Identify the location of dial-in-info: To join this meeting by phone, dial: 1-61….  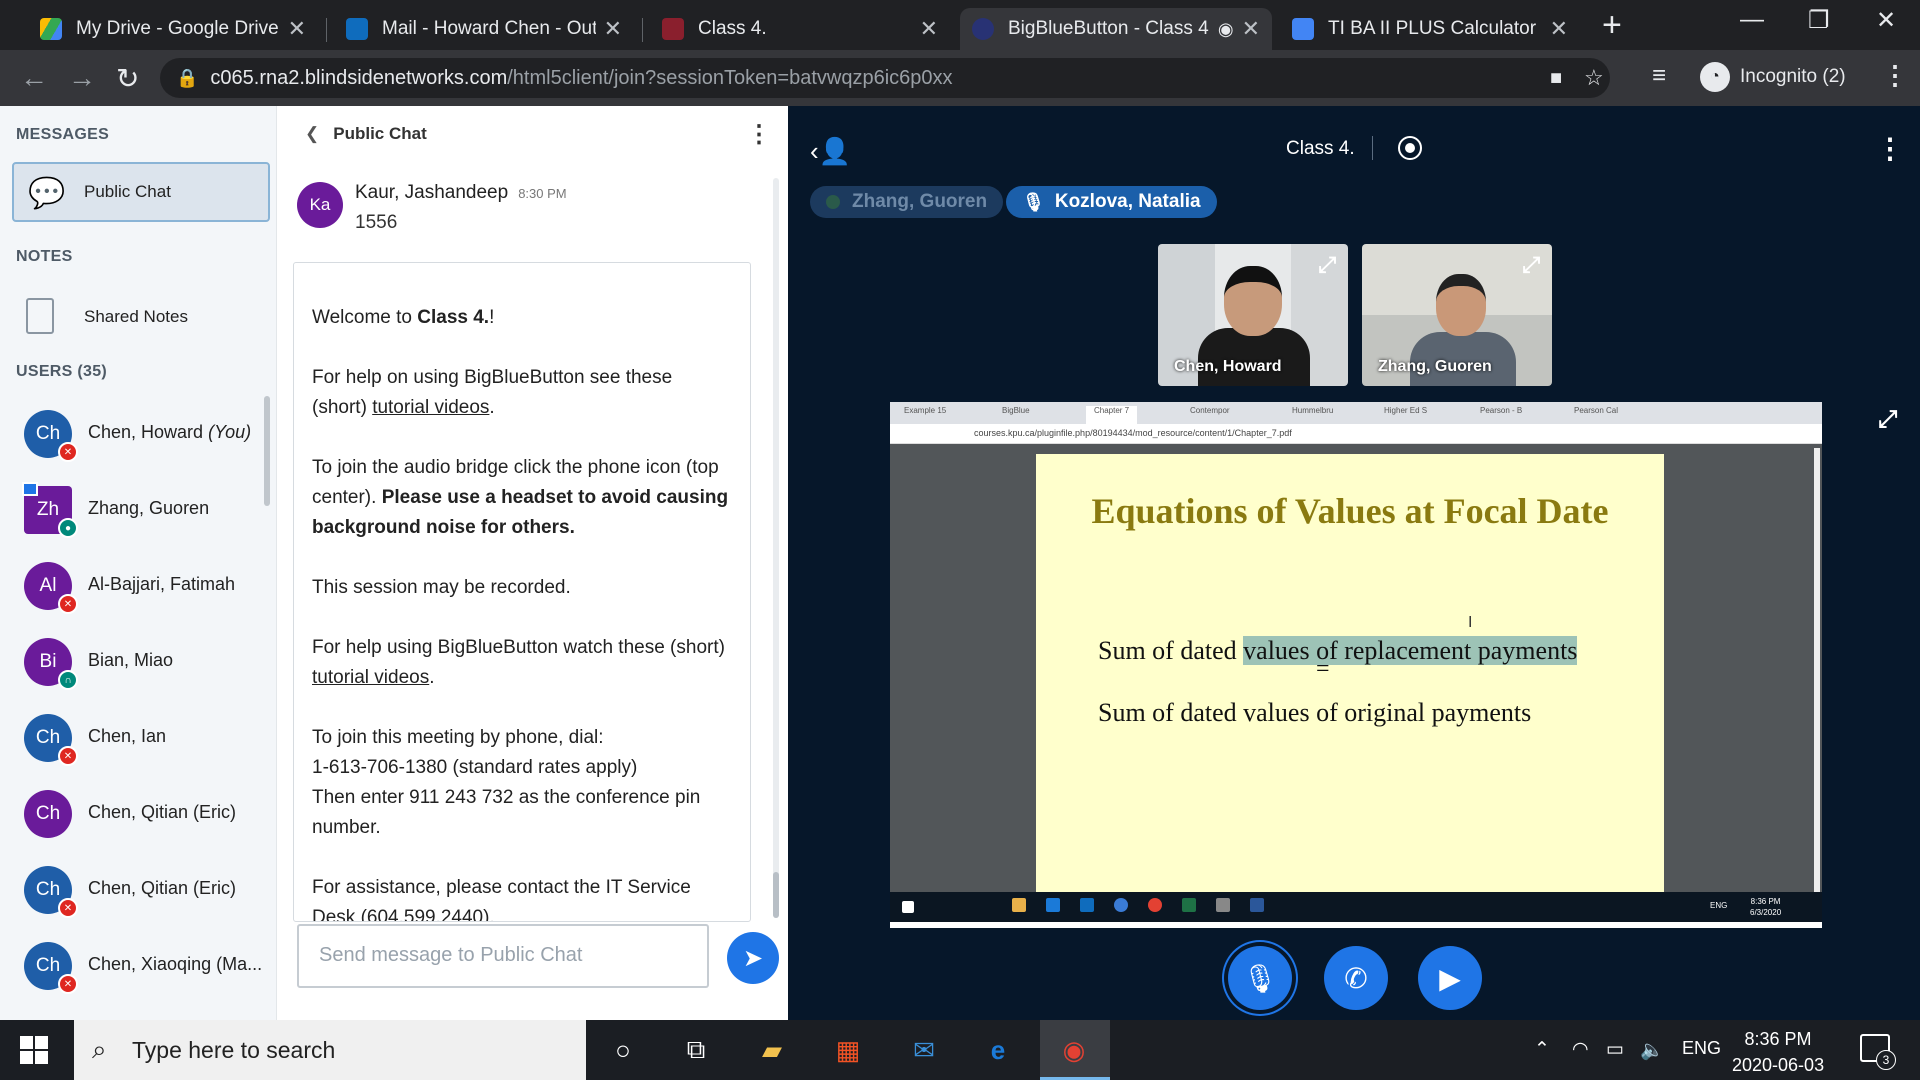
(506, 782).